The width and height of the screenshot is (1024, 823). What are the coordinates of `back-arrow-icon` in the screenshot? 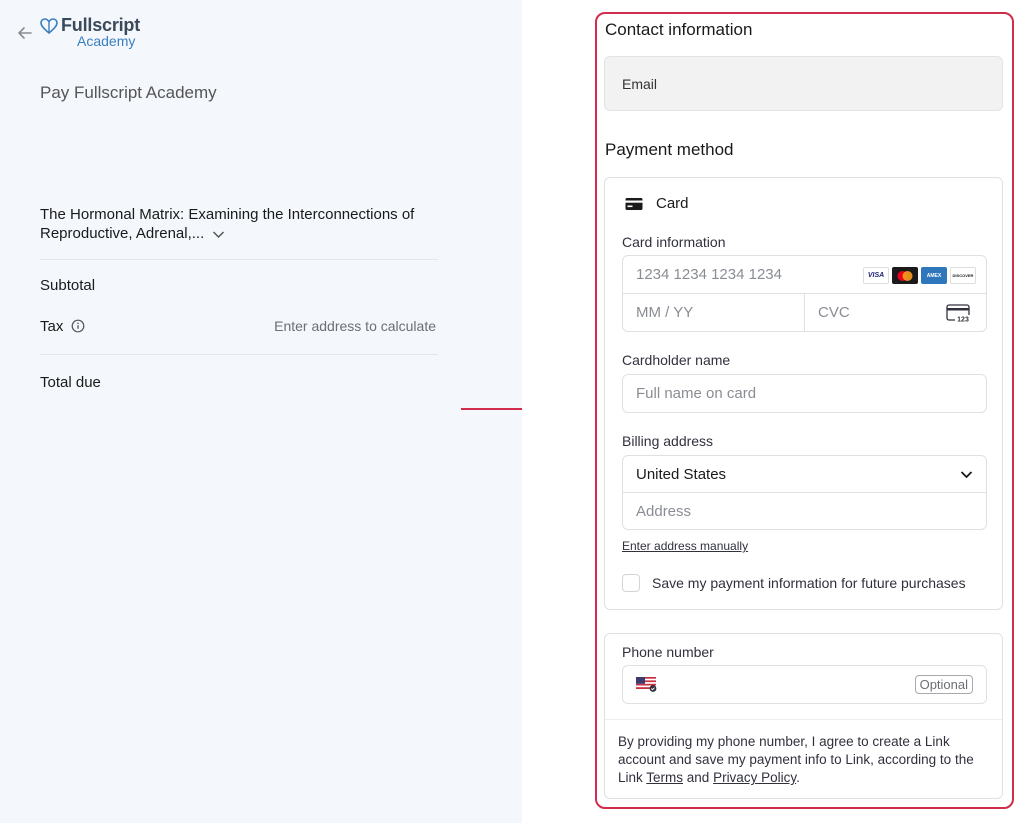 It's located at (25, 33).